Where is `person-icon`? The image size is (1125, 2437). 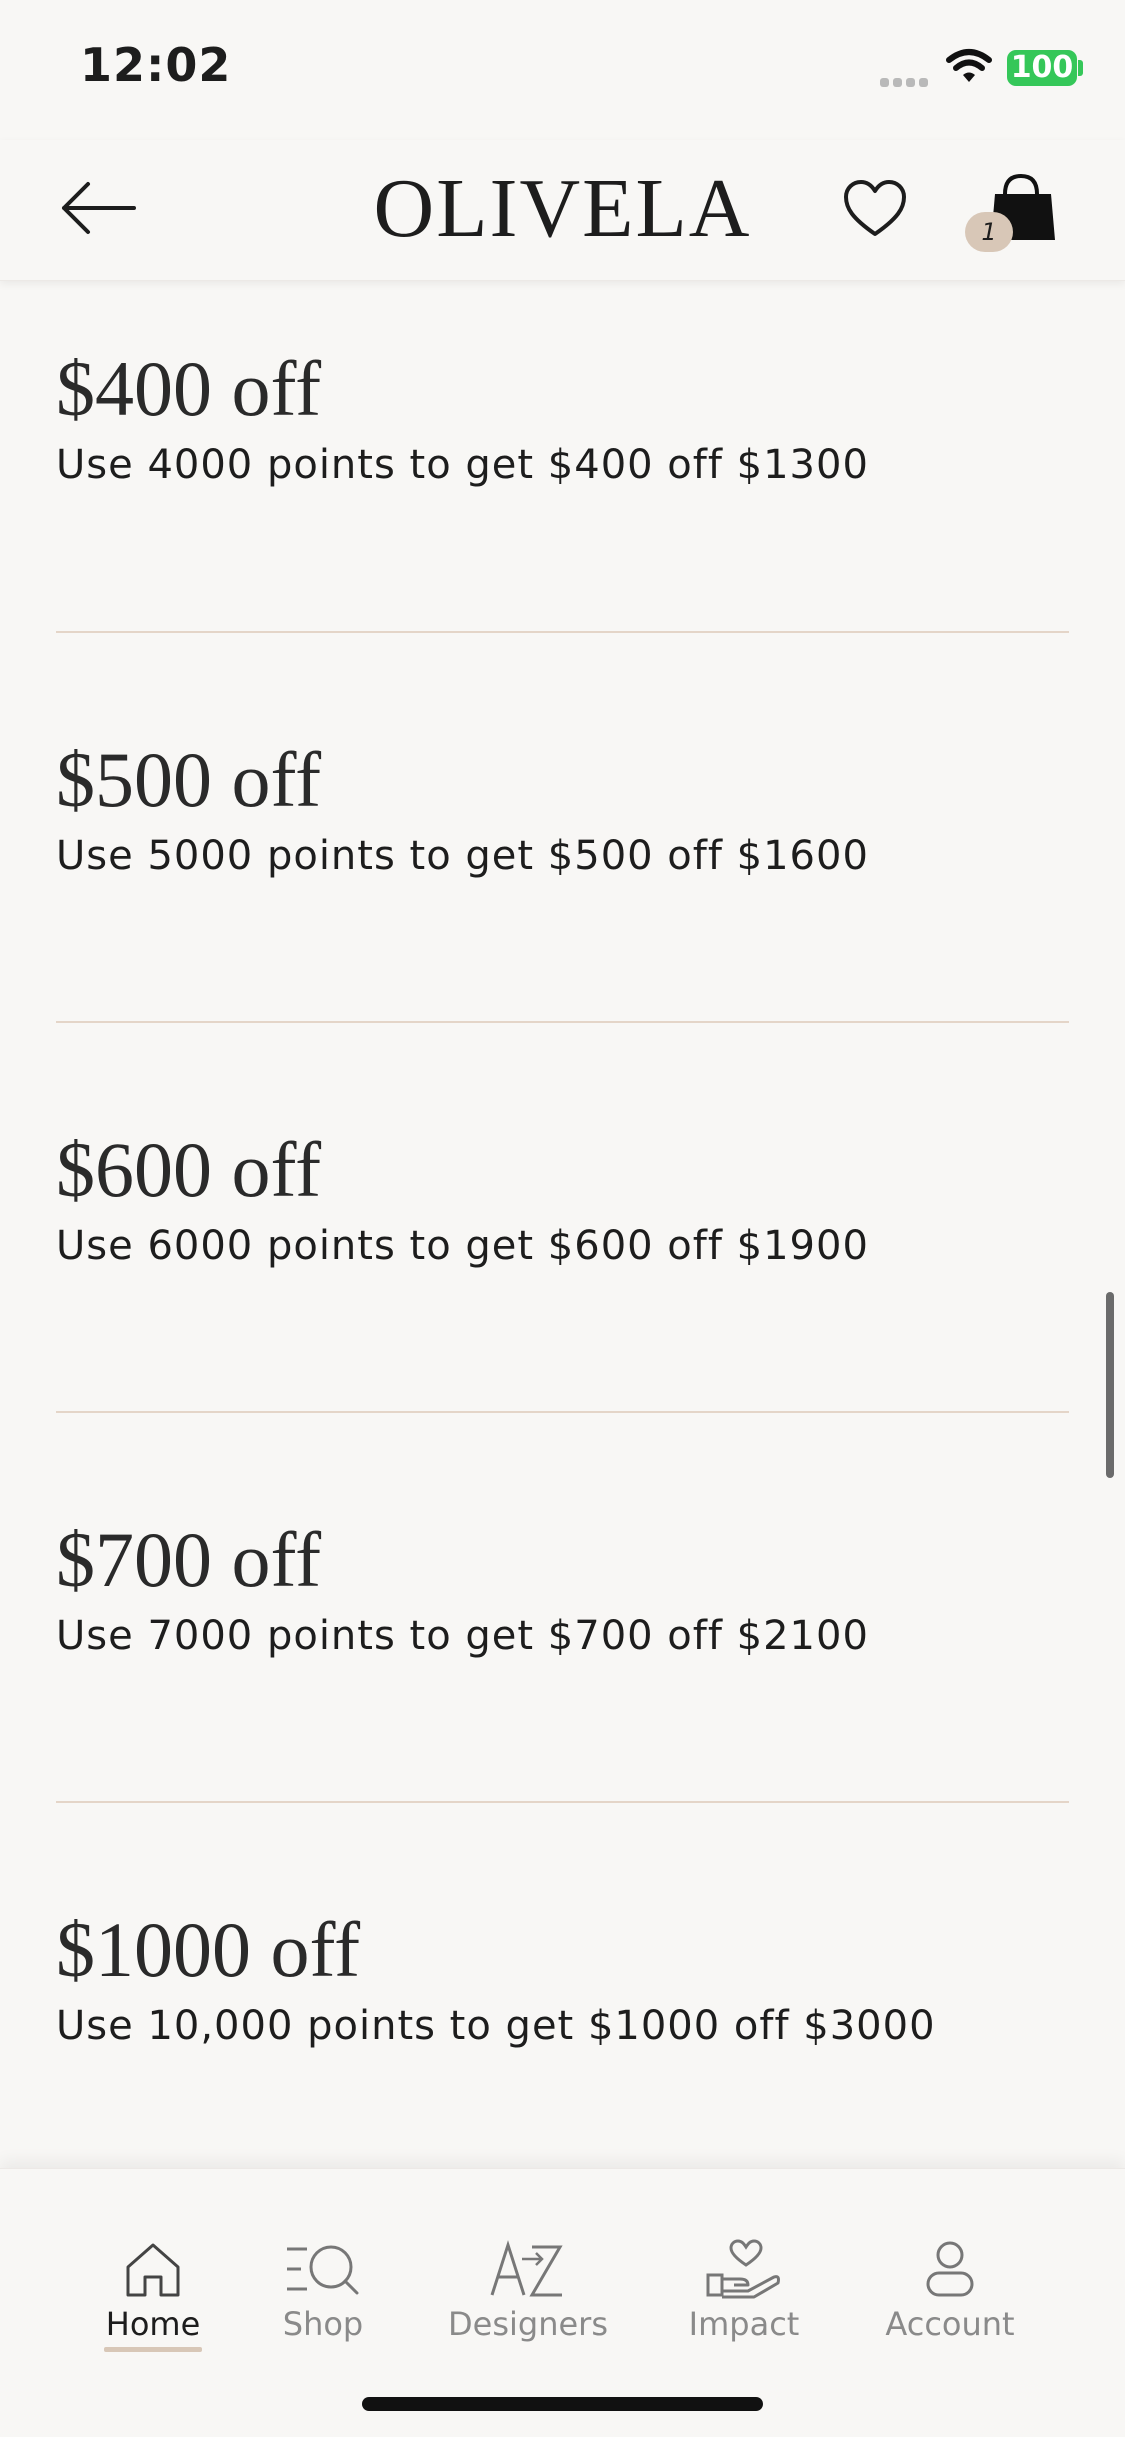
person-icon is located at coordinates (950, 2269).